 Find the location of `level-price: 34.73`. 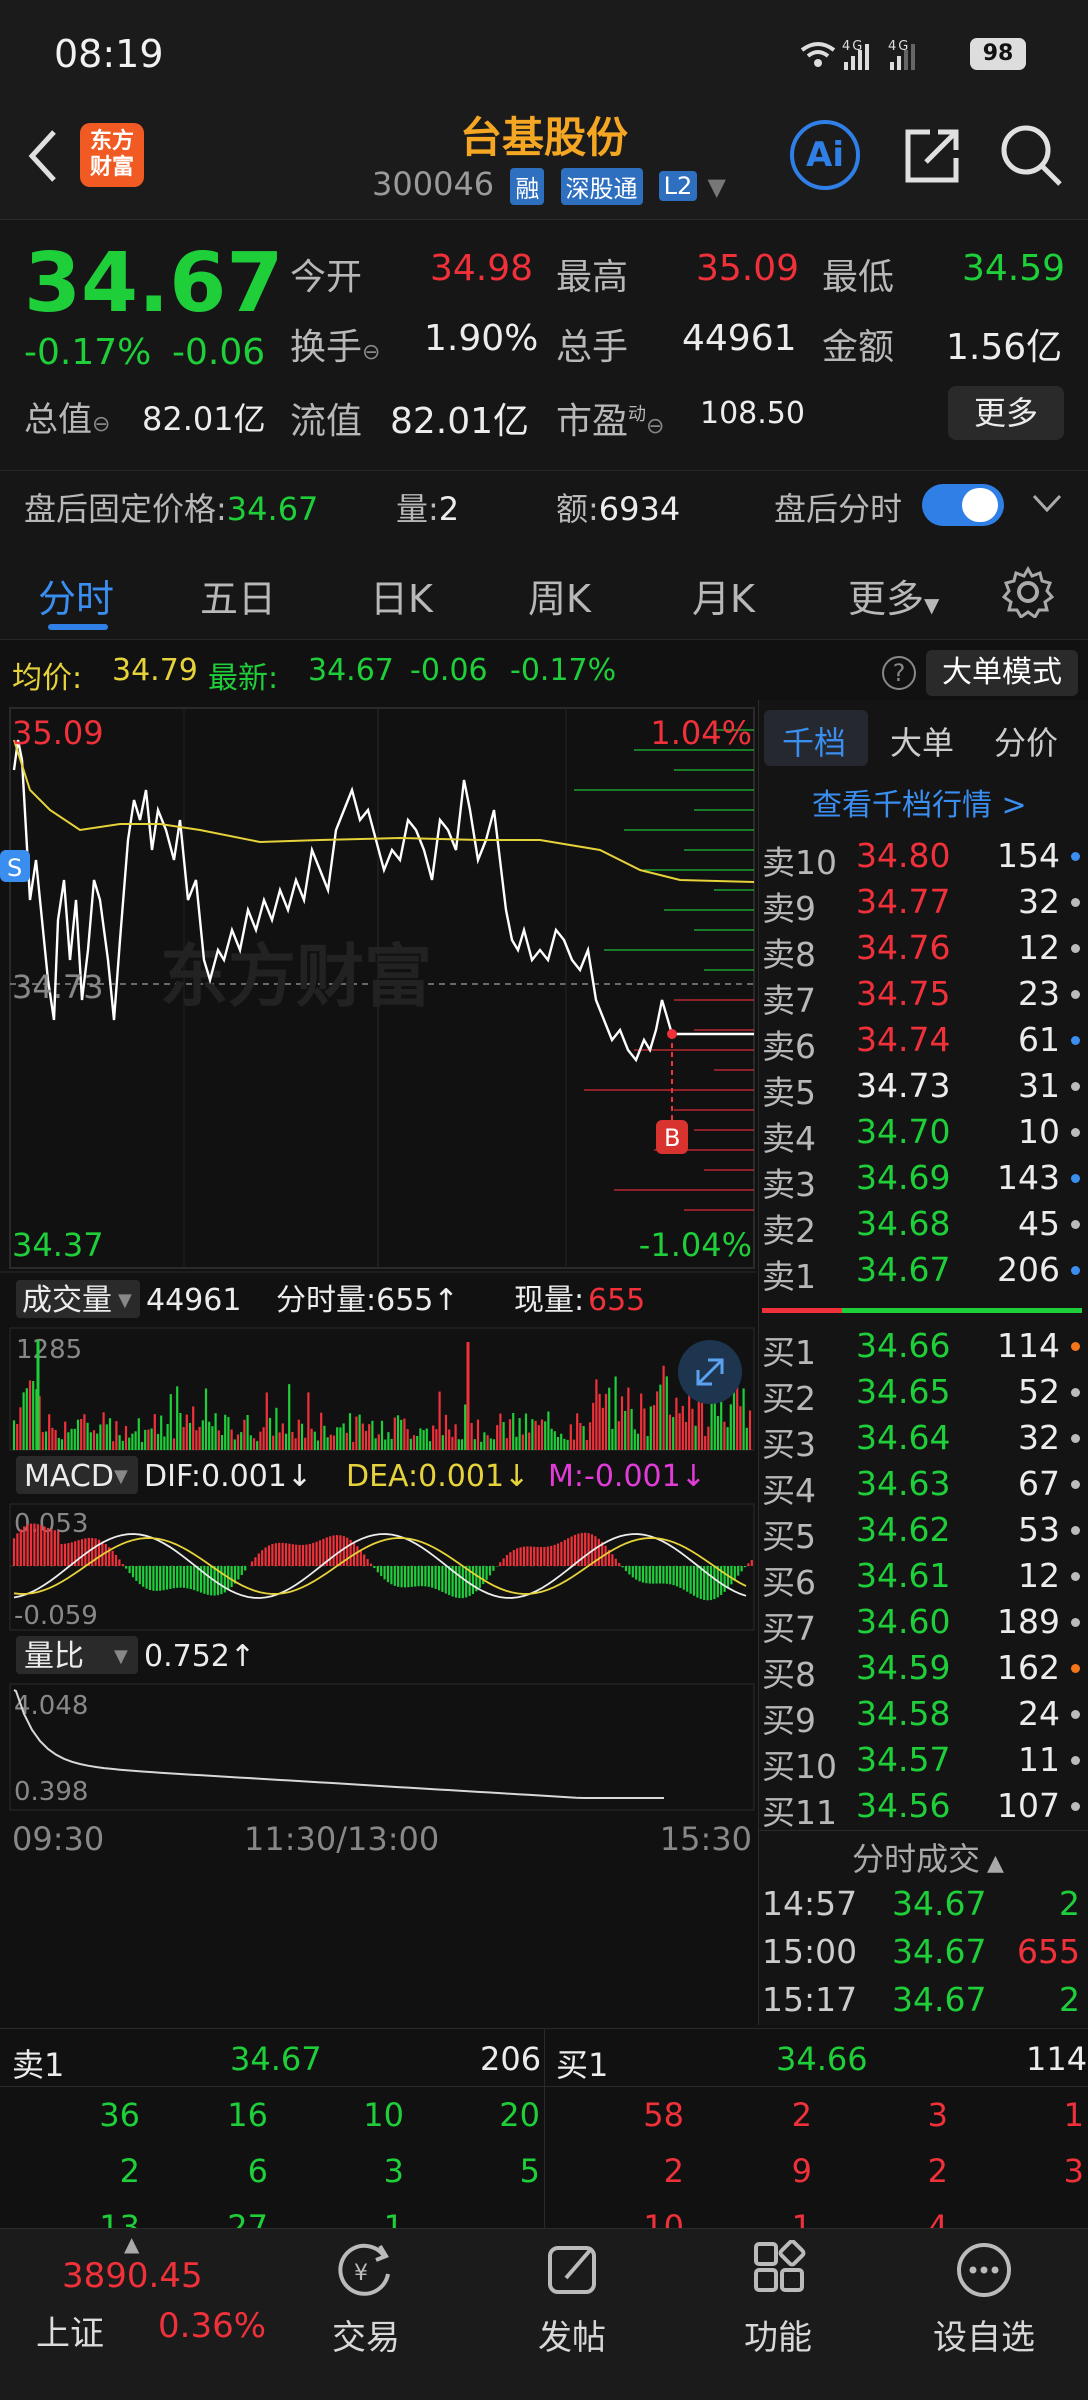

level-price: 34.73 is located at coordinates (903, 1085).